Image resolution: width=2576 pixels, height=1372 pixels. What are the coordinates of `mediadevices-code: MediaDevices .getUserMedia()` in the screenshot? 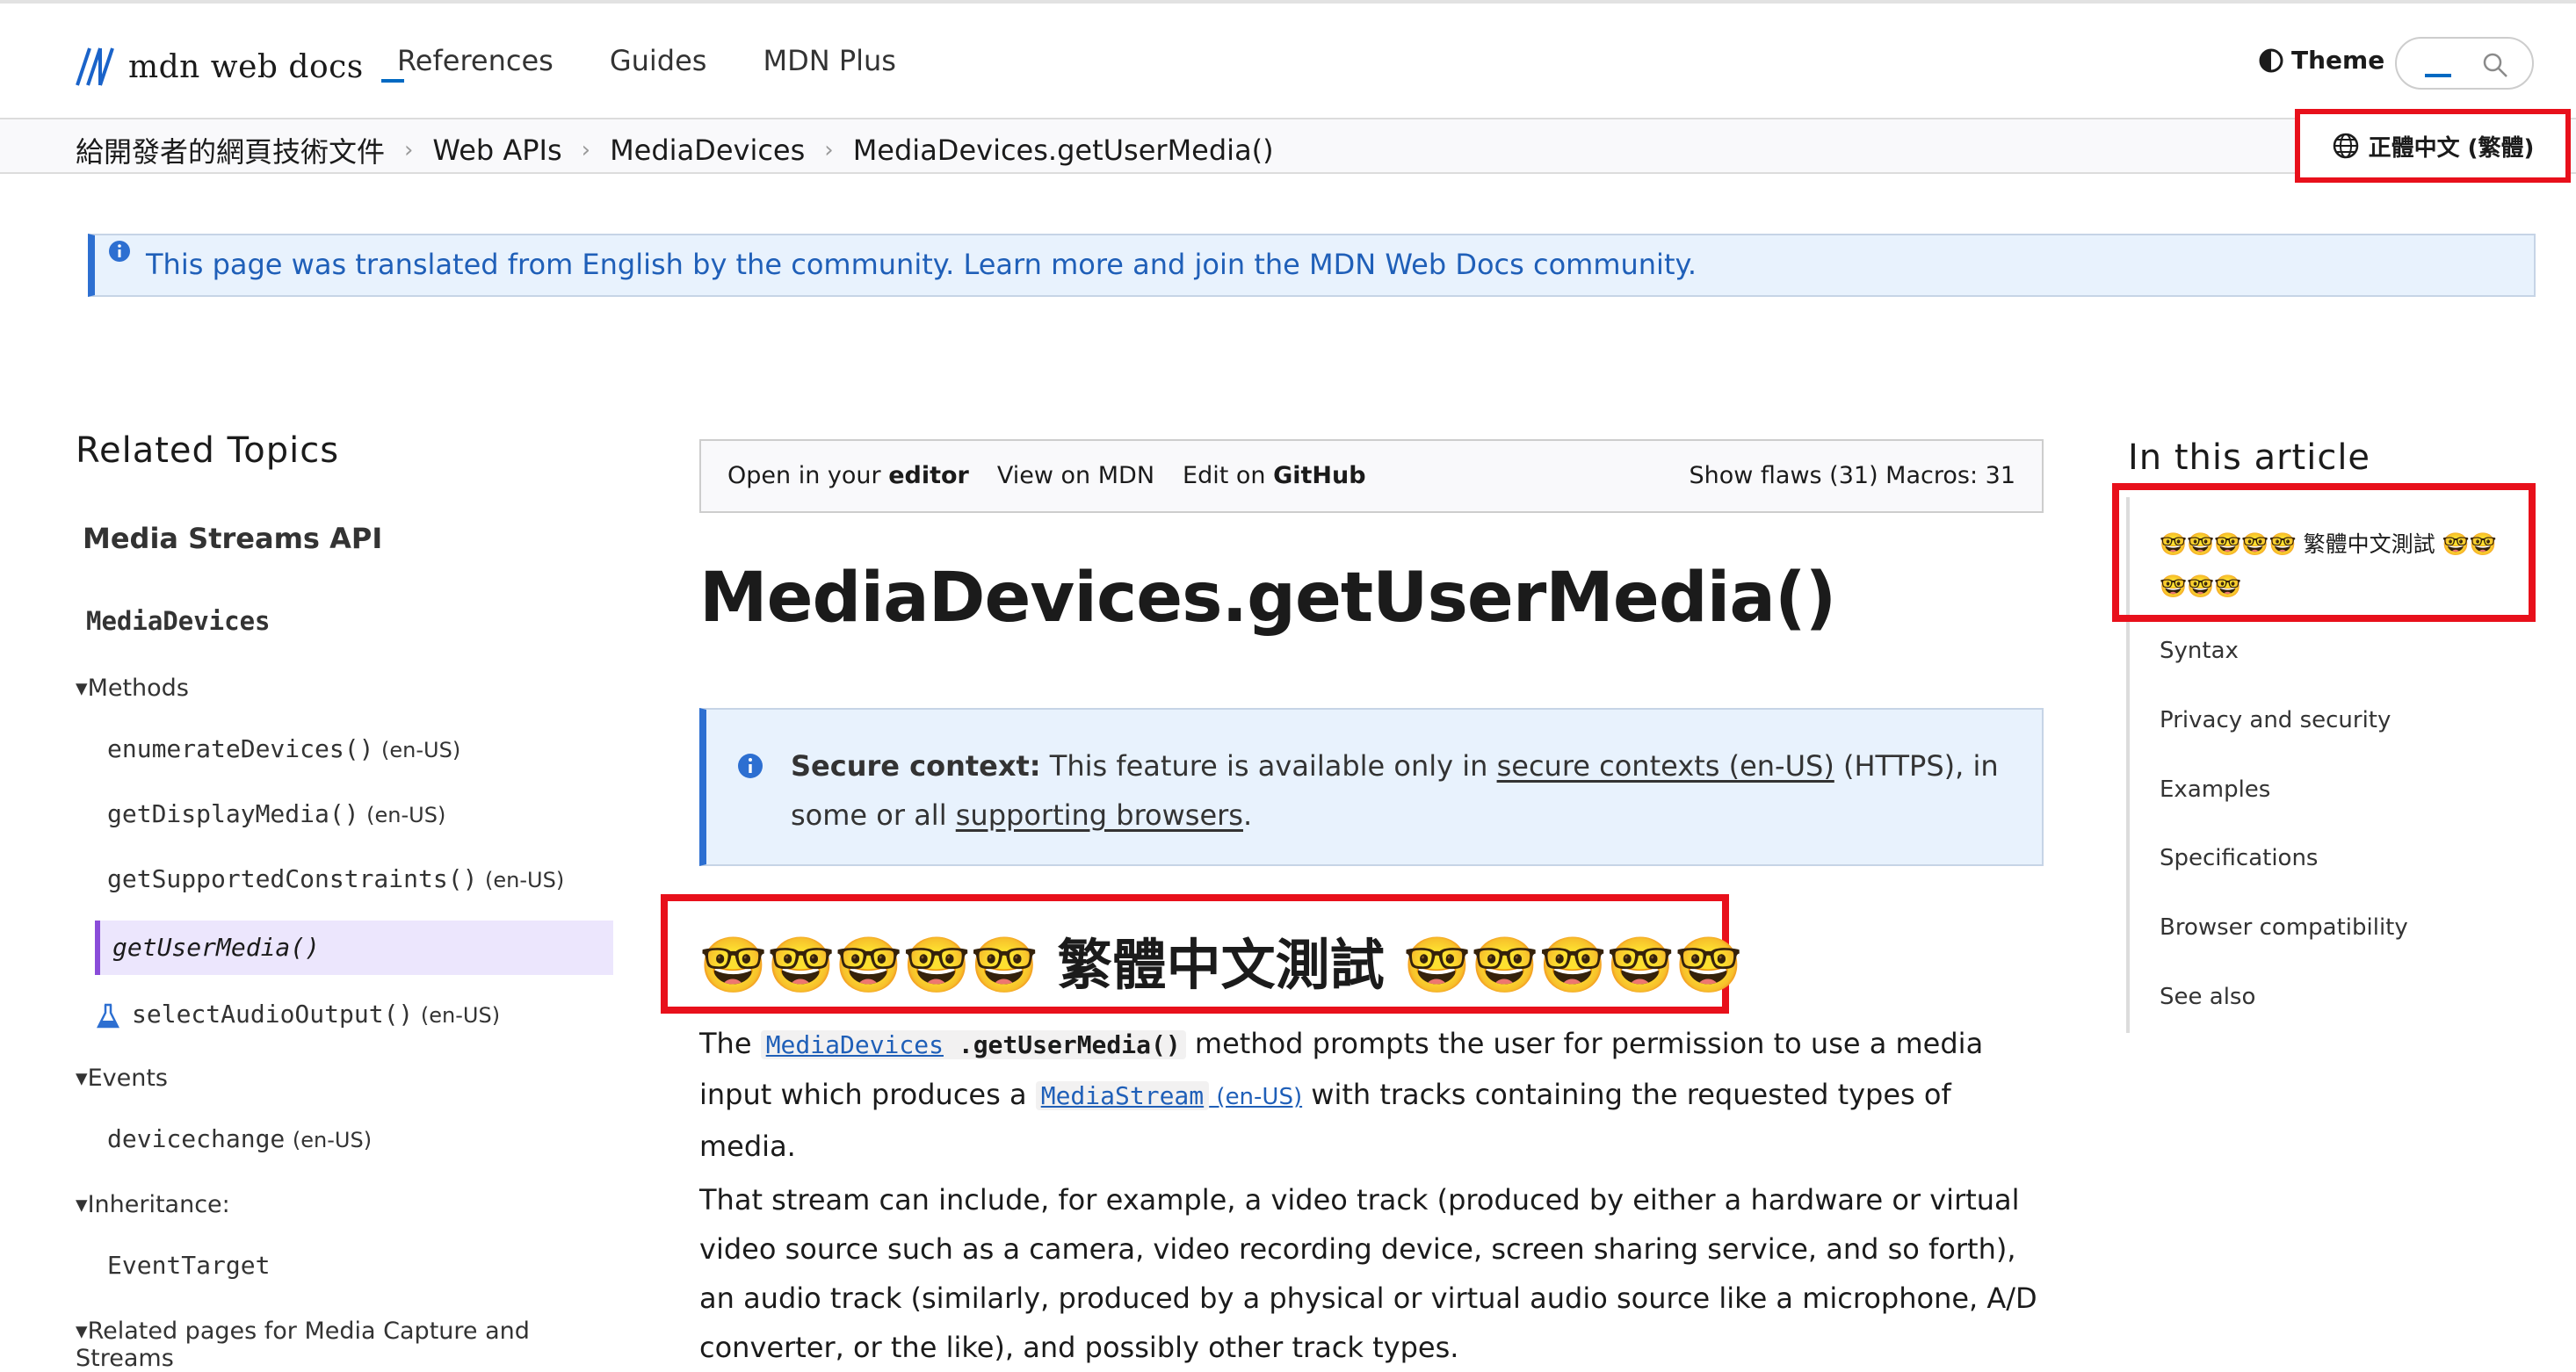 It's located at (973, 1044).